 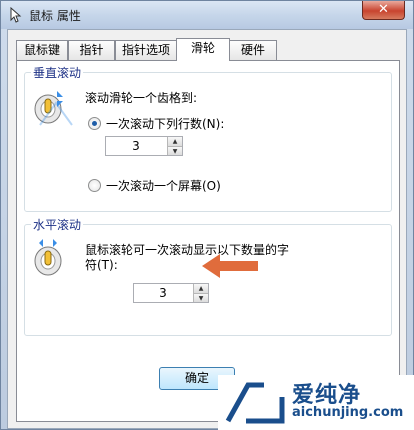 I want to click on radio-scroll-lines-label: 一次滚动下列行数(N):, so click(x=165, y=123).